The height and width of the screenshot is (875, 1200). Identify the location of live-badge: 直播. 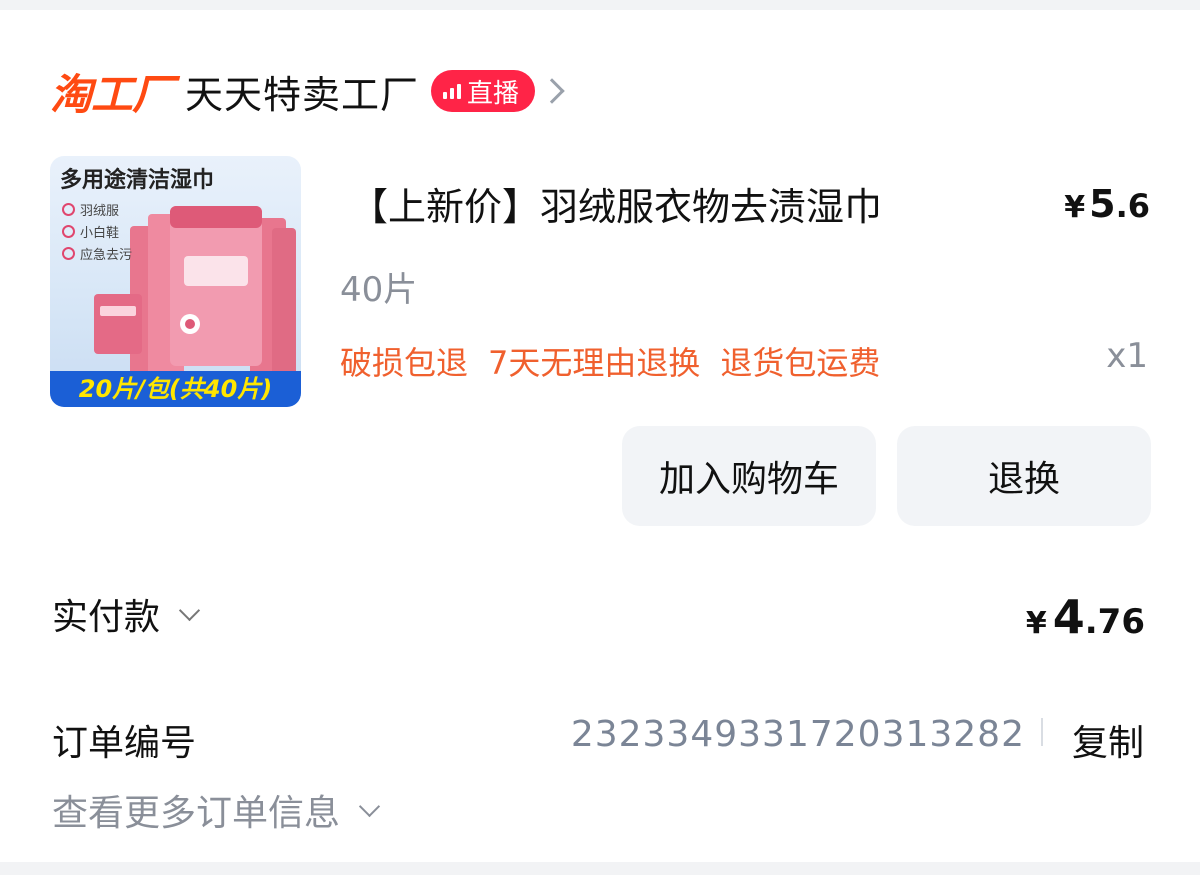
(483, 91).